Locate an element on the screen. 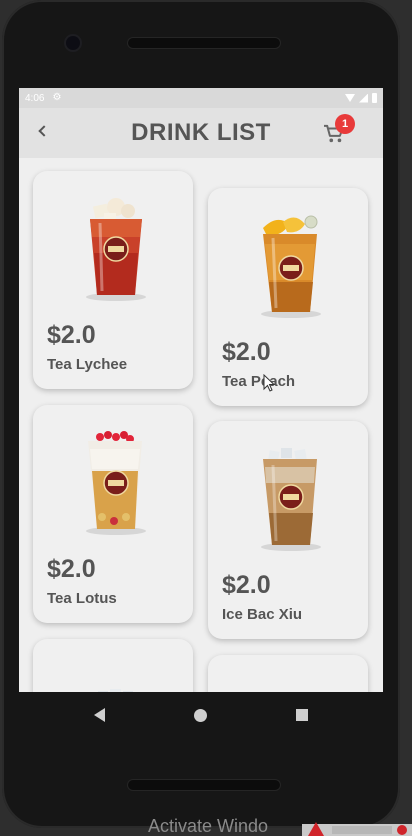 The width and height of the screenshot is (412, 836). cart-button: 1 is located at coordinates (339, 129).